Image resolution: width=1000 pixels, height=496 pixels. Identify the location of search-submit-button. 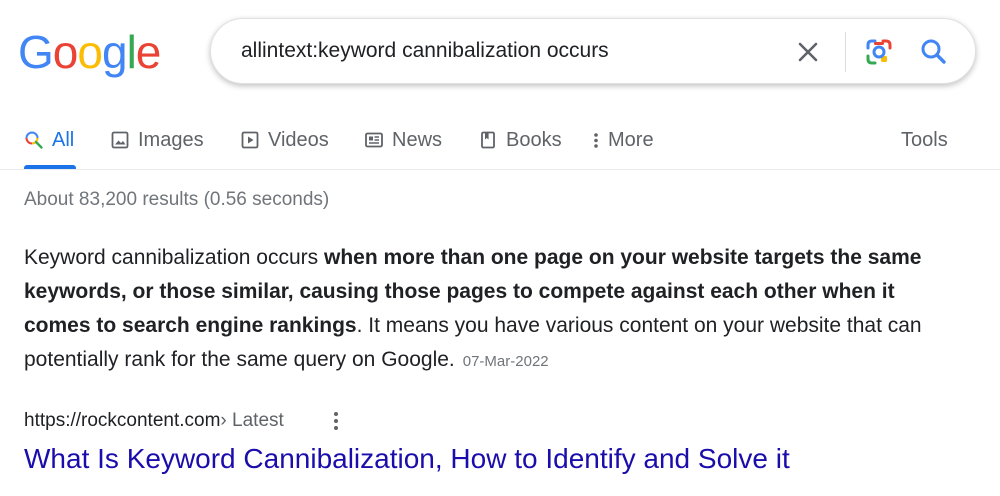
(934, 52).